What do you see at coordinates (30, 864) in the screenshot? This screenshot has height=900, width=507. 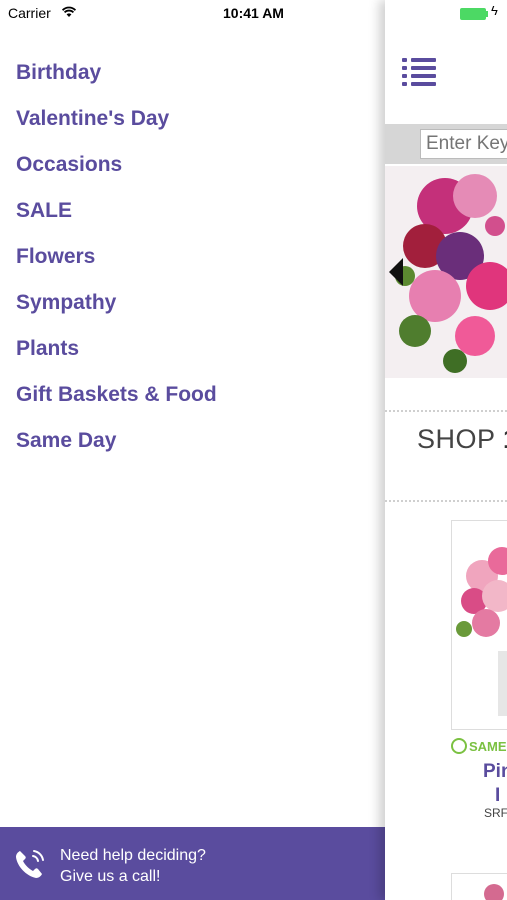 I see `phone-icon` at bounding box center [30, 864].